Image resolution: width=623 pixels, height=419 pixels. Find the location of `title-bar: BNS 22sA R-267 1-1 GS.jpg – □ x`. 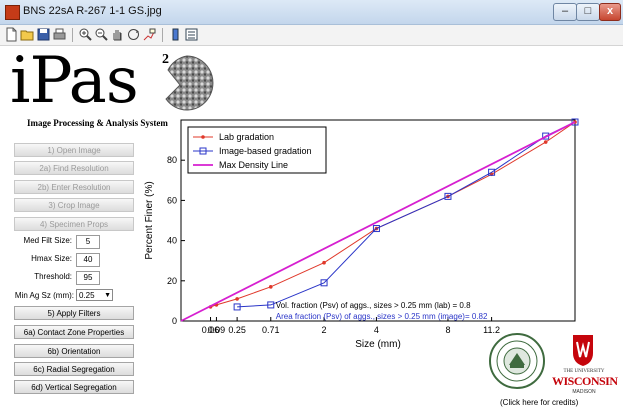

title-bar: BNS 22sA R-267 1-1 GS.jpg – □ x is located at coordinates (311, 12).